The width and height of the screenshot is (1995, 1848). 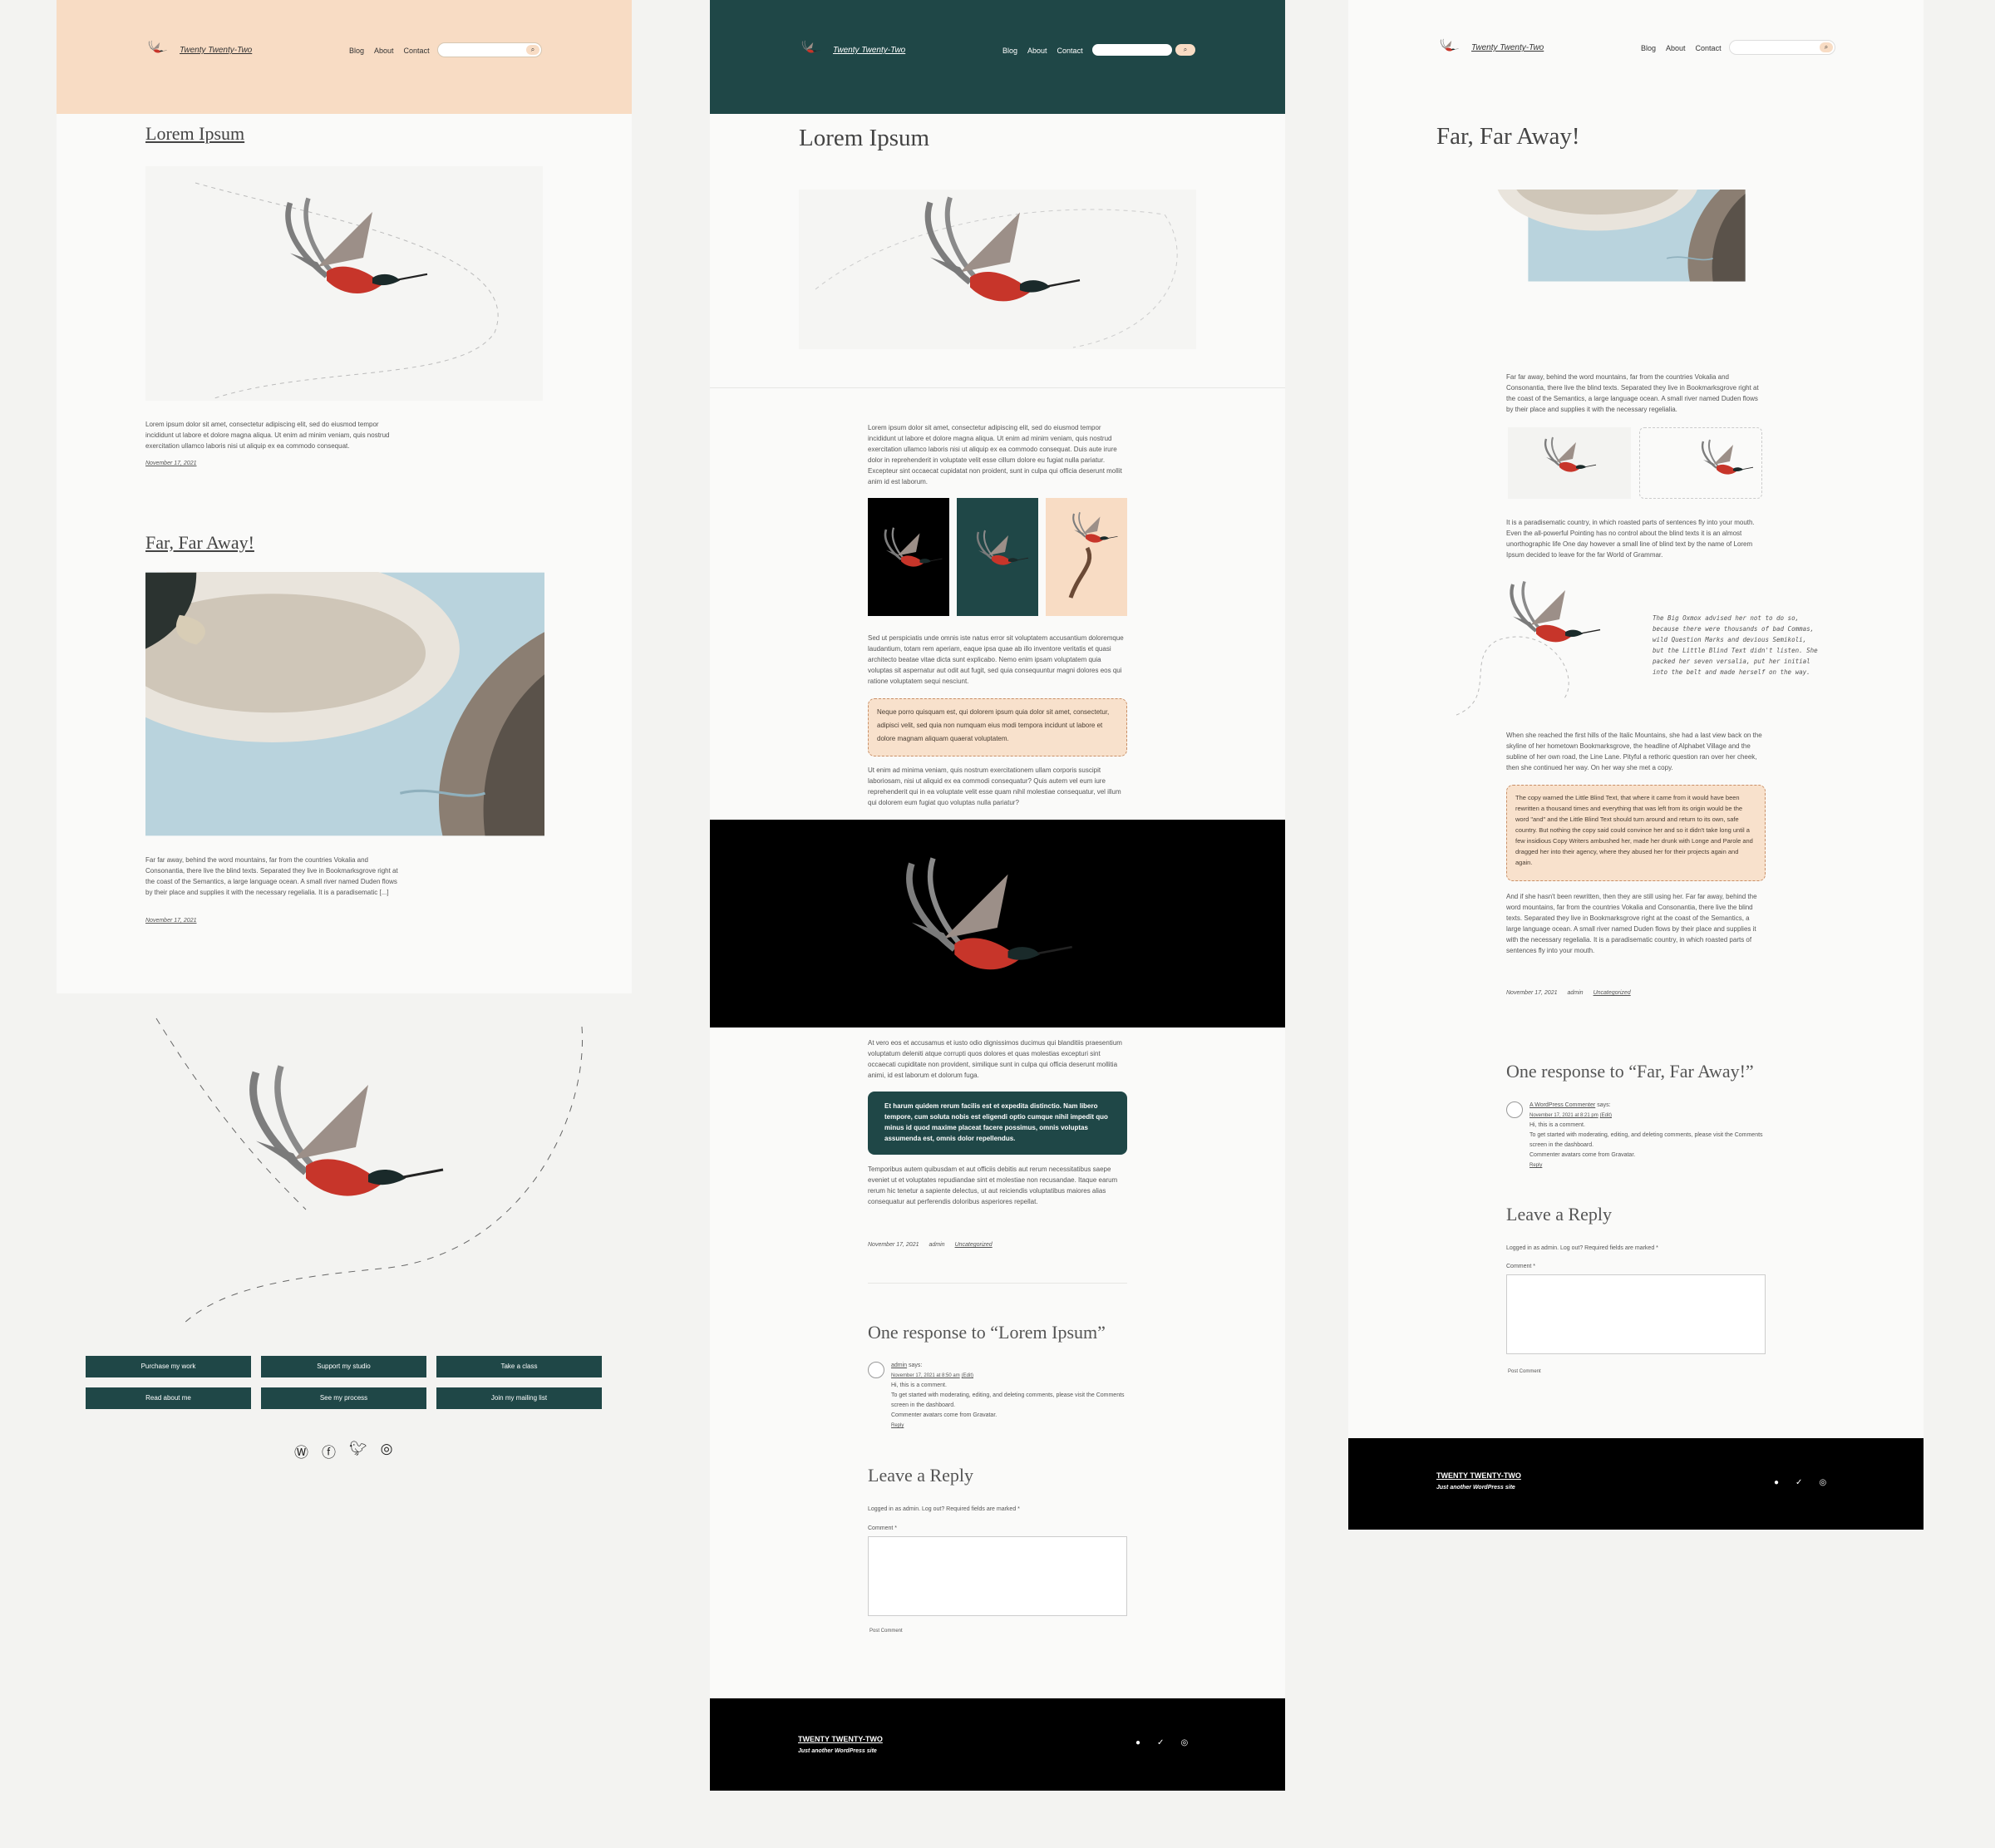 I want to click on featured-image, so click(x=997, y=269).